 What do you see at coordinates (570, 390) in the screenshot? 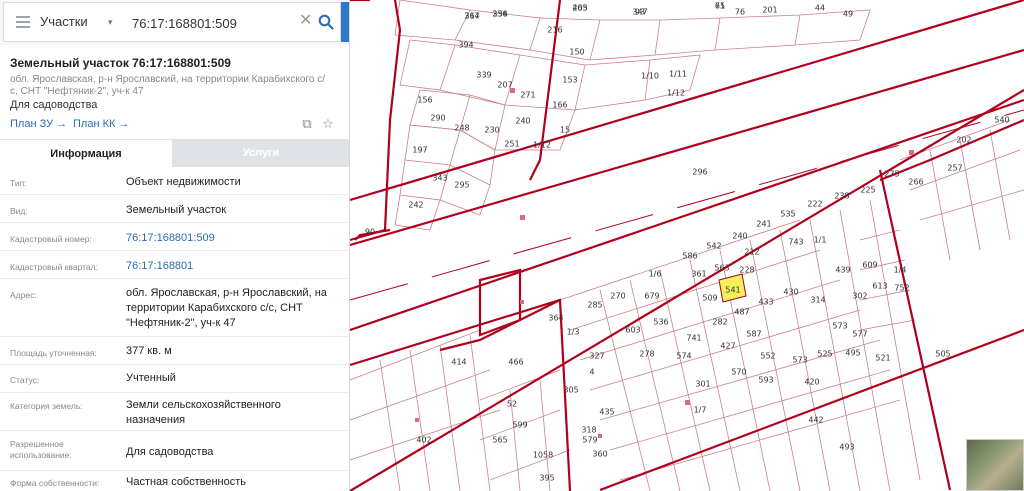
I see `plot-number: 305` at bounding box center [570, 390].